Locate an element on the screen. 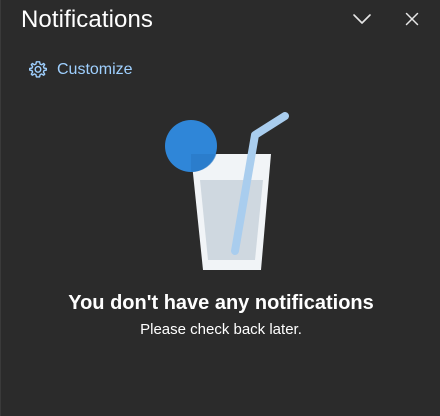 The height and width of the screenshot is (416, 440). customize-button: Customize is located at coordinates (80, 70).